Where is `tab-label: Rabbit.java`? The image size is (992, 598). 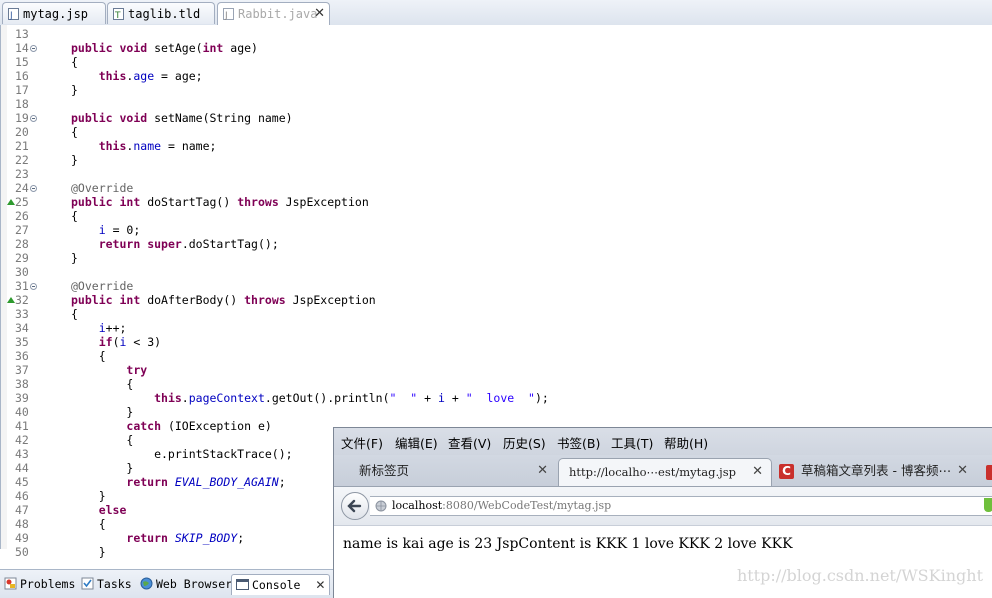 tab-label: Rabbit.java is located at coordinates (278, 14).